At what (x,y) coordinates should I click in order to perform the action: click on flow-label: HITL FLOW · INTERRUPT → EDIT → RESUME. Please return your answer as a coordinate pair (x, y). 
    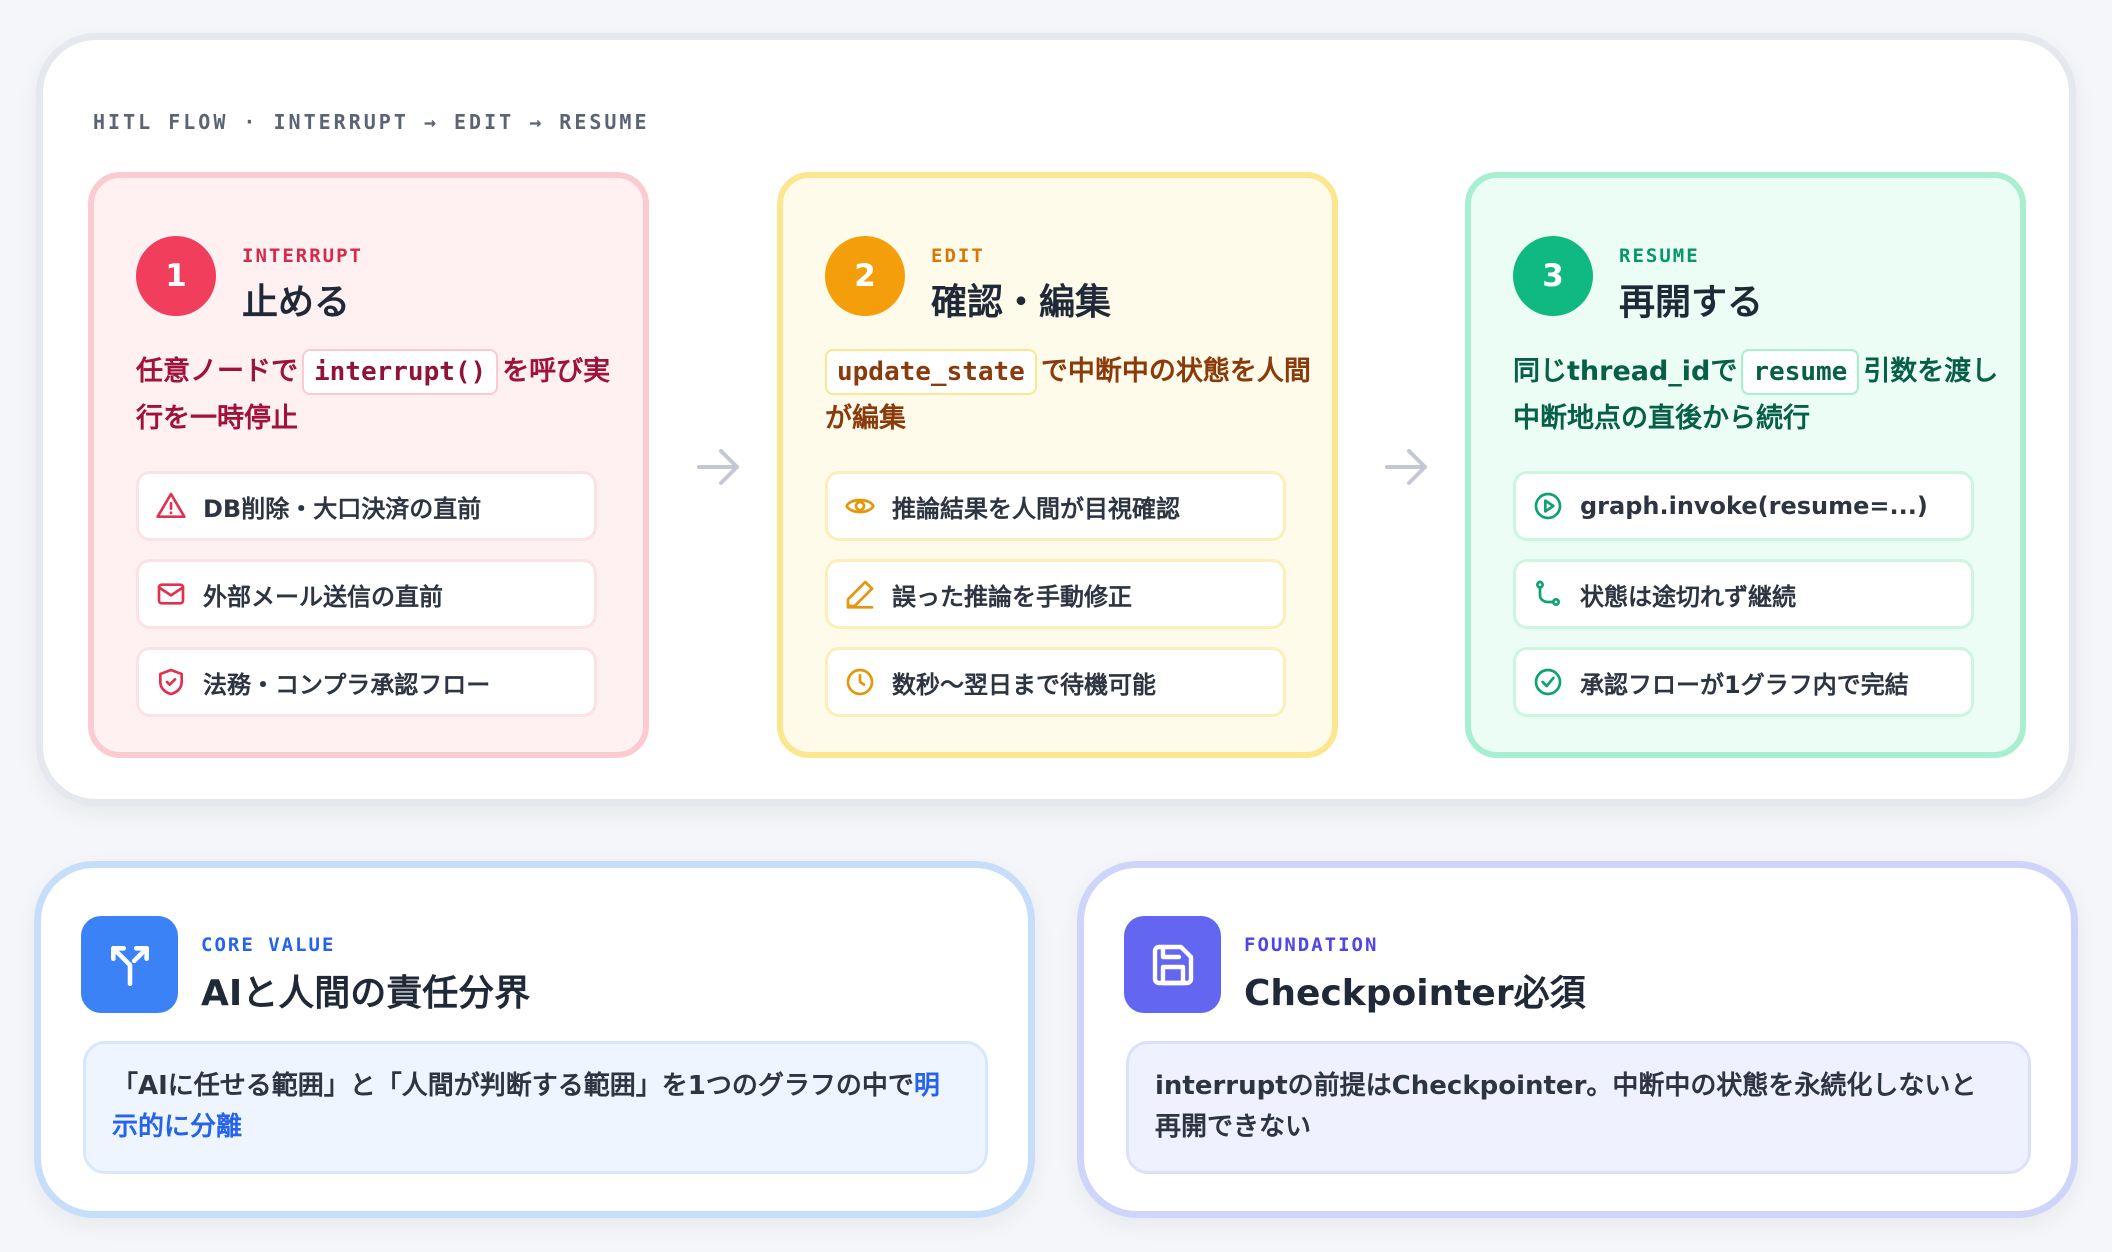
    Looking at the image, I should click on (371, 122).